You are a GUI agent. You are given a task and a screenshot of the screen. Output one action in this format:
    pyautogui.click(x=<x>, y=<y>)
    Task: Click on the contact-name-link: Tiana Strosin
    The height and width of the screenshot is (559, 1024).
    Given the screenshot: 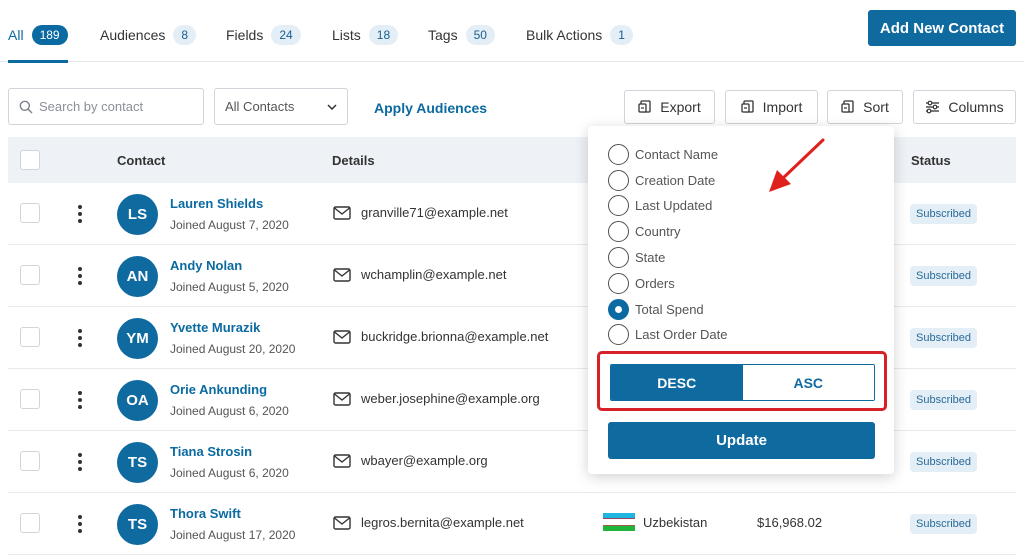 What is the action you would take?
    pyautogui.click(x=211, y=451)
    